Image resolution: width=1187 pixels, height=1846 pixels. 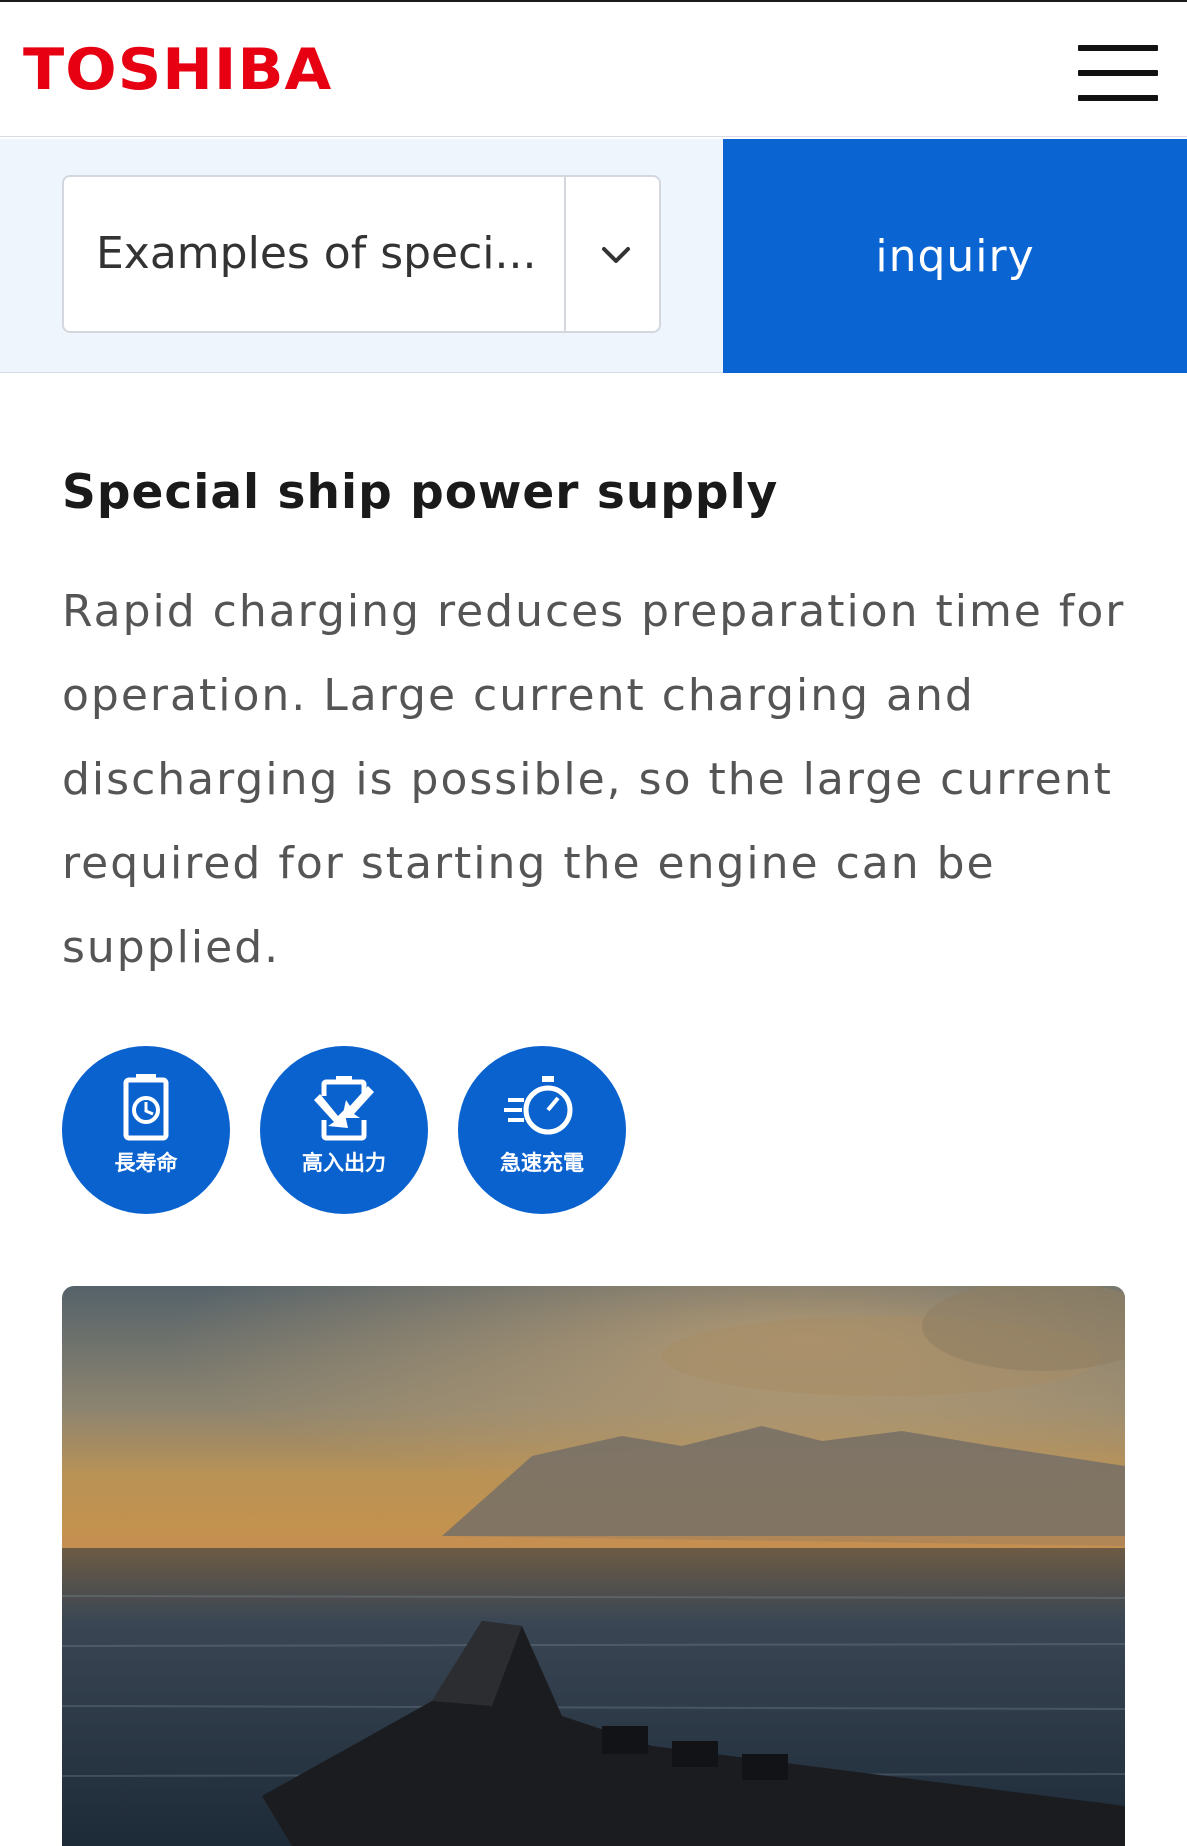 What do you see at coordinates (177, 70) in the screenshot?
I see `toshiba-logo: TOSHIBA` at bounding box center [177, 70].